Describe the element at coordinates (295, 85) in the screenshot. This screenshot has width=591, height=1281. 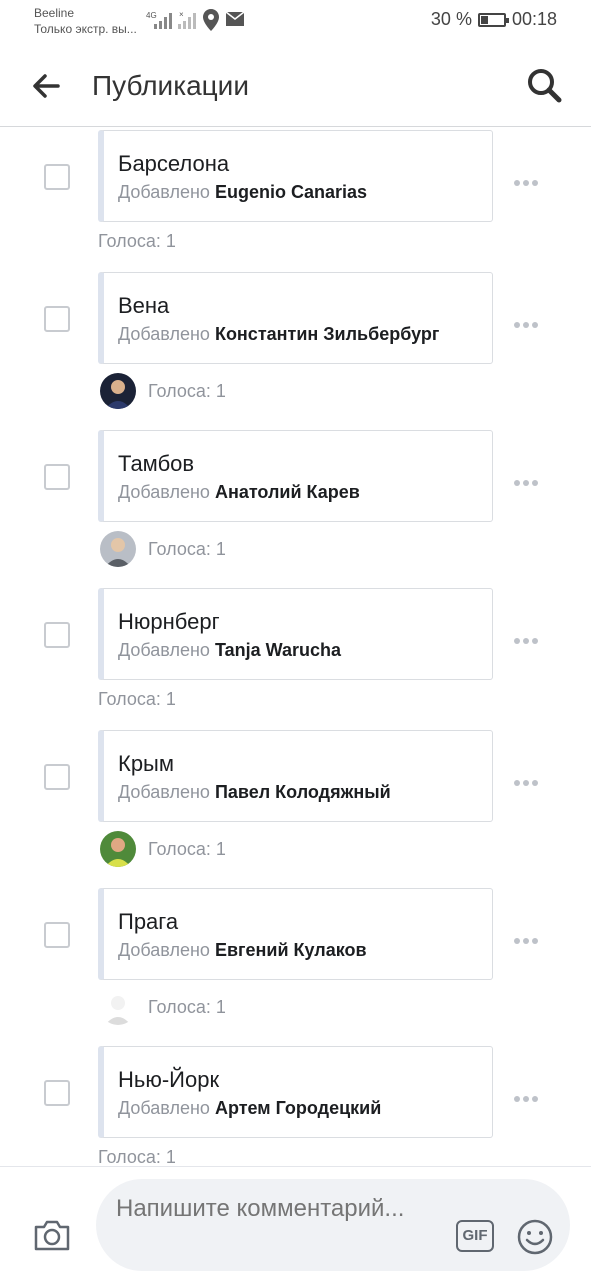
I see `app-header: Публикации` at that location.